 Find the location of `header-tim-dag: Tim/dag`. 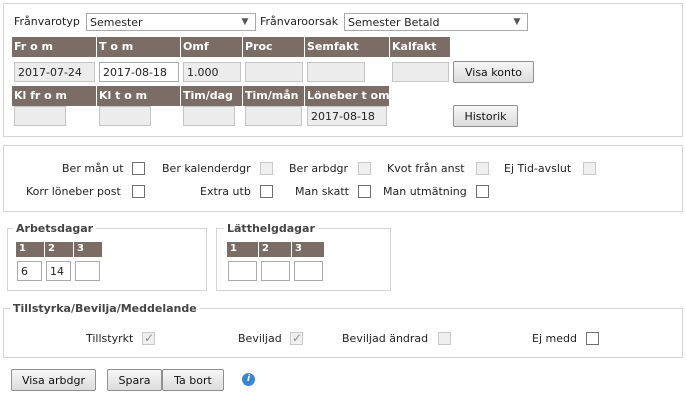

header-tim-dag: Tim/dag is located at coordinates (211, 96).